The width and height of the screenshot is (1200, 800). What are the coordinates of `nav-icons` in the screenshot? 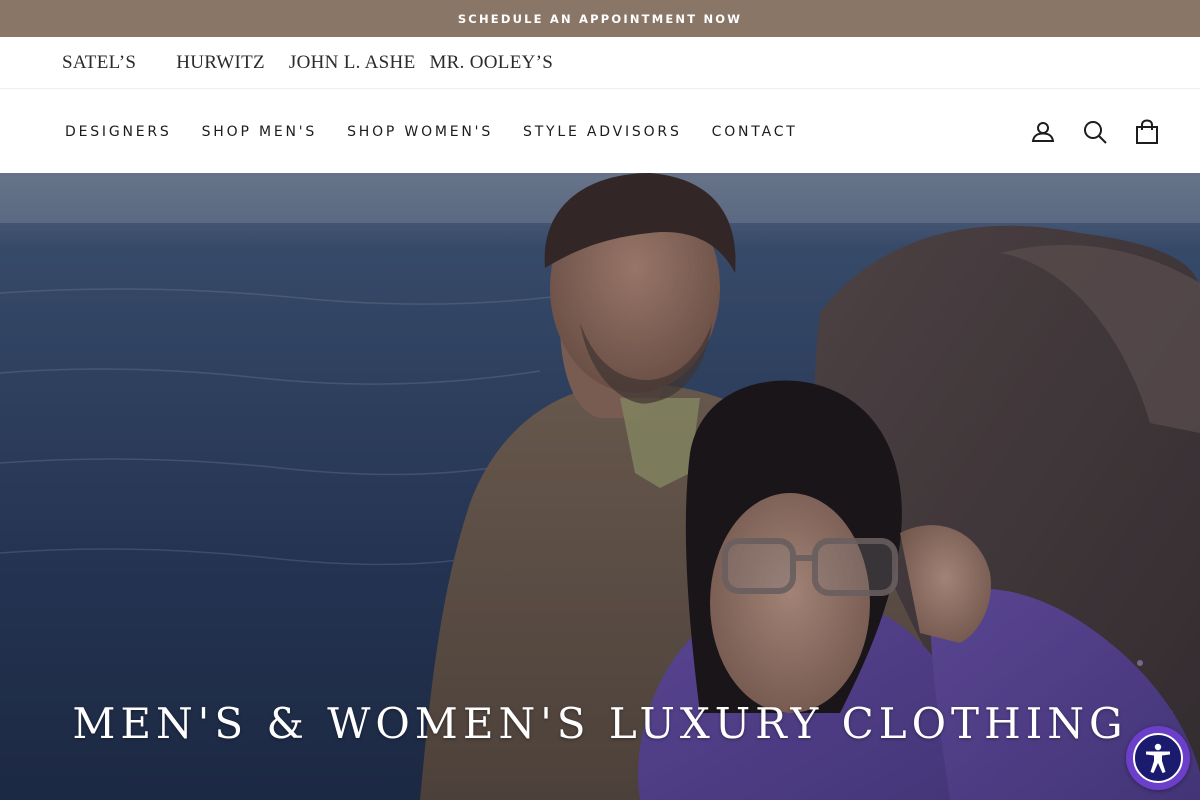 It's located at (1082, 131).